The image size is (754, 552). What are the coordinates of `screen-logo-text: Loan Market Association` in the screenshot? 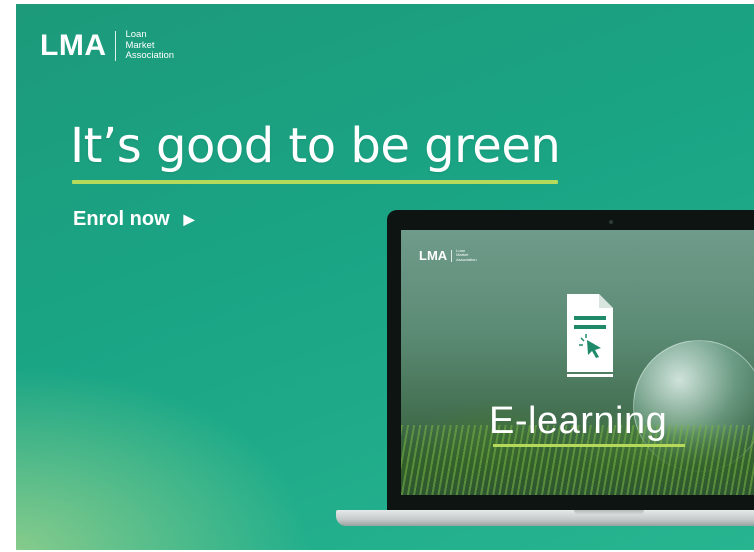 It's located at (466, 255).